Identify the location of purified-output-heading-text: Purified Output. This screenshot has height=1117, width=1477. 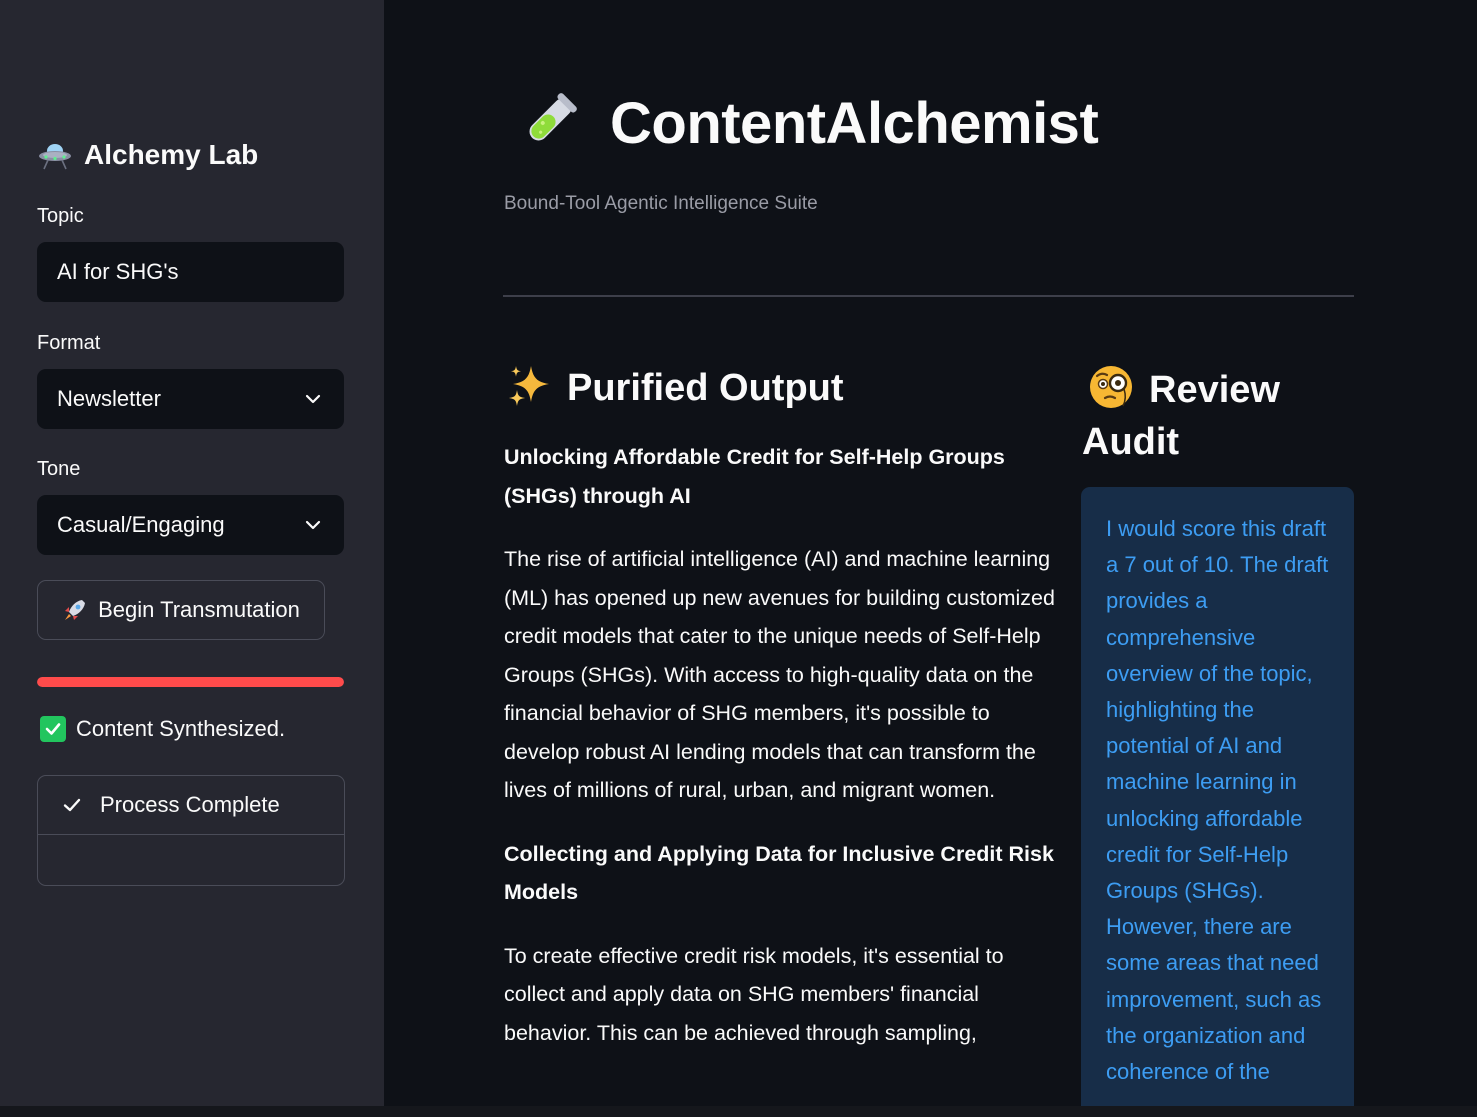
(705, 388).